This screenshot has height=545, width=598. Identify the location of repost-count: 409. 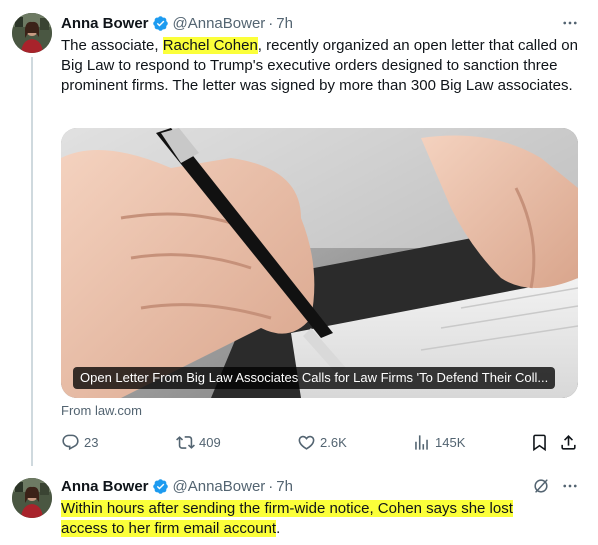
(210, 442).